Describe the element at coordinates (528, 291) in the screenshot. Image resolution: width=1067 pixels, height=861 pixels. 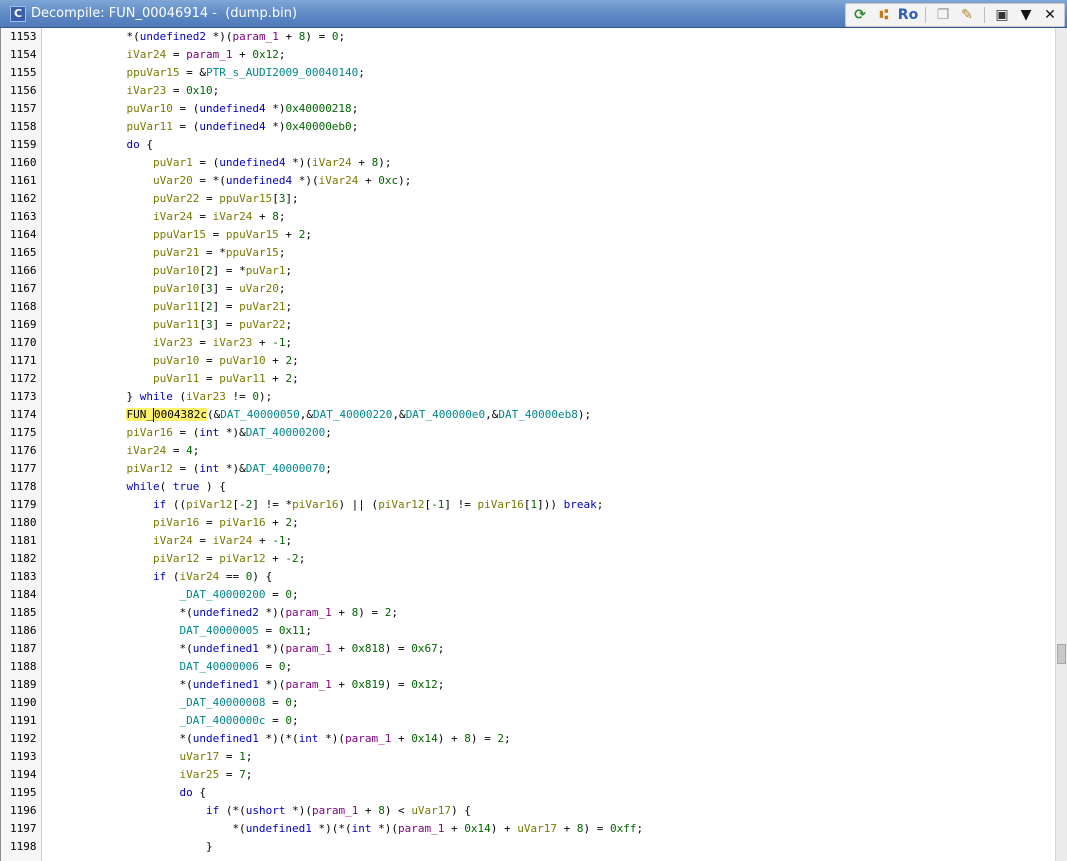
I see `code-line: 1167 puVar10[3] = uVar20;` at that location.